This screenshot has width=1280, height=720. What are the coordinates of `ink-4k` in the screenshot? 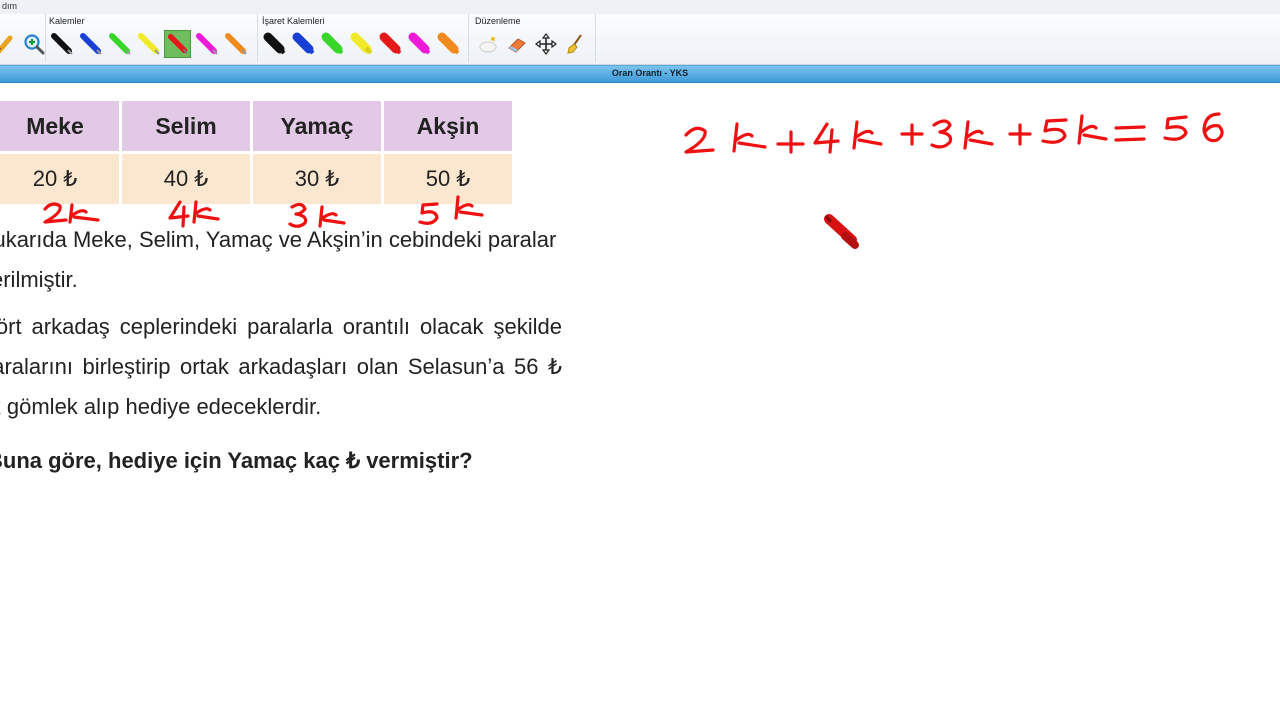 It's located at (194, 214).